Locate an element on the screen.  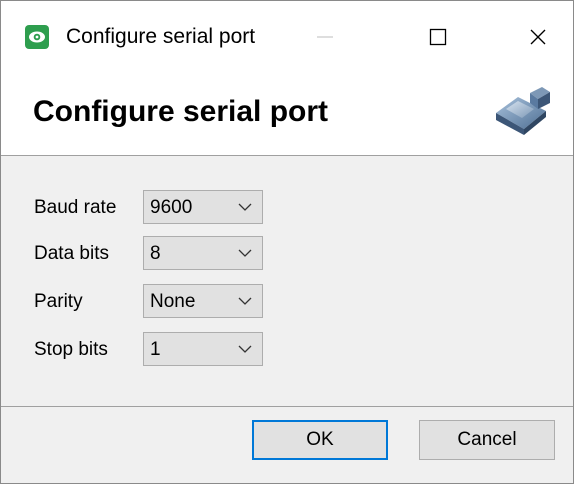
baud-rate-value: 9600 is located at coordinates (171, 207).